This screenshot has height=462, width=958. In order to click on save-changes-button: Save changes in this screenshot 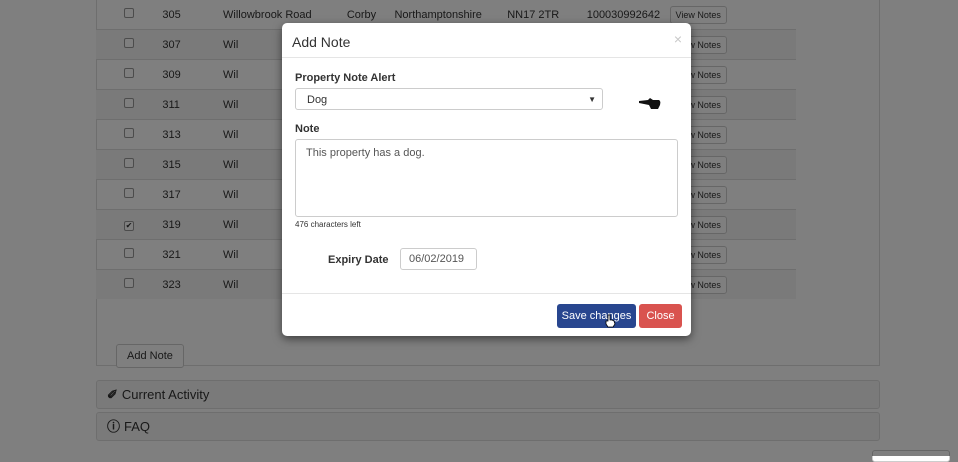, I will do `click(596, 316)`.